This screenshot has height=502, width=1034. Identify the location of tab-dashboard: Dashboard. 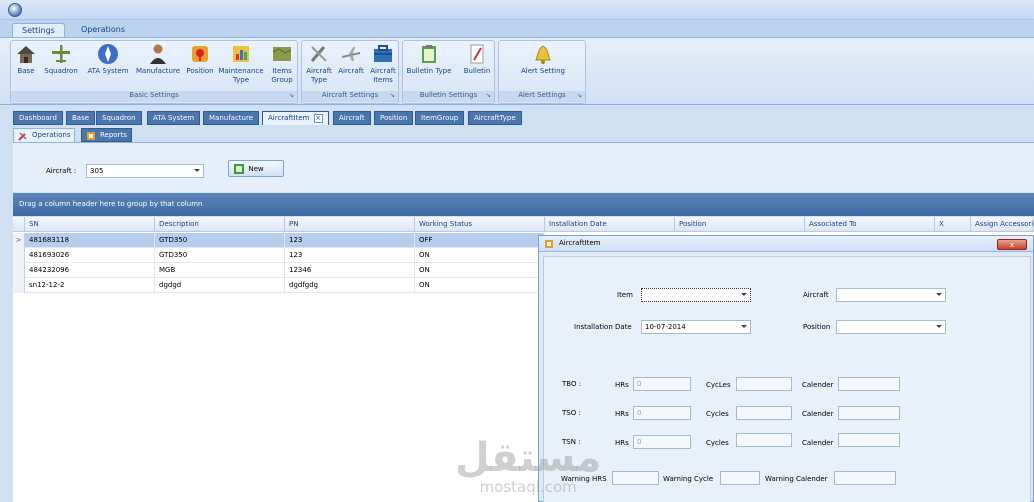
(38, 118).